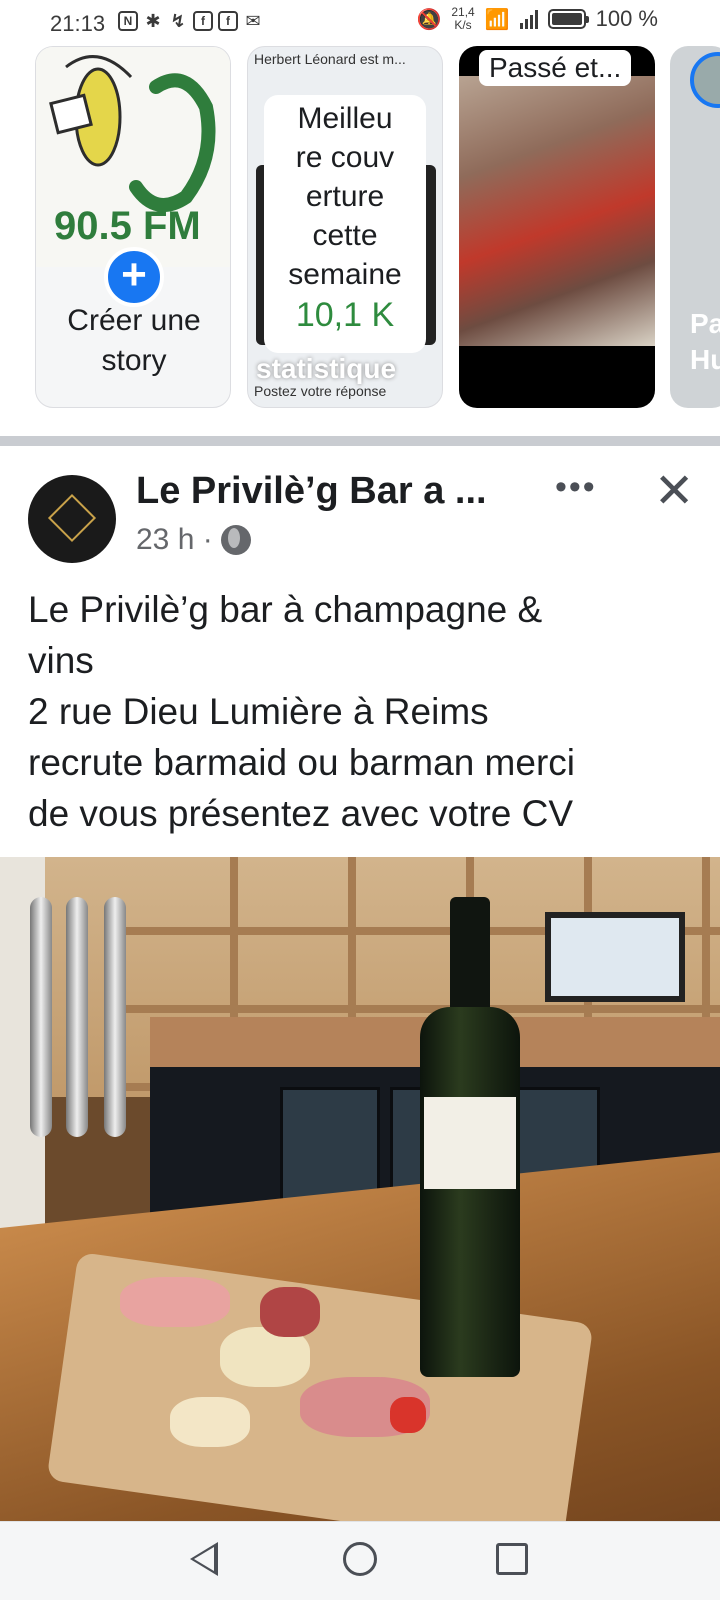  I want to click on missed-call-icon: ↯, so click(178, 21).